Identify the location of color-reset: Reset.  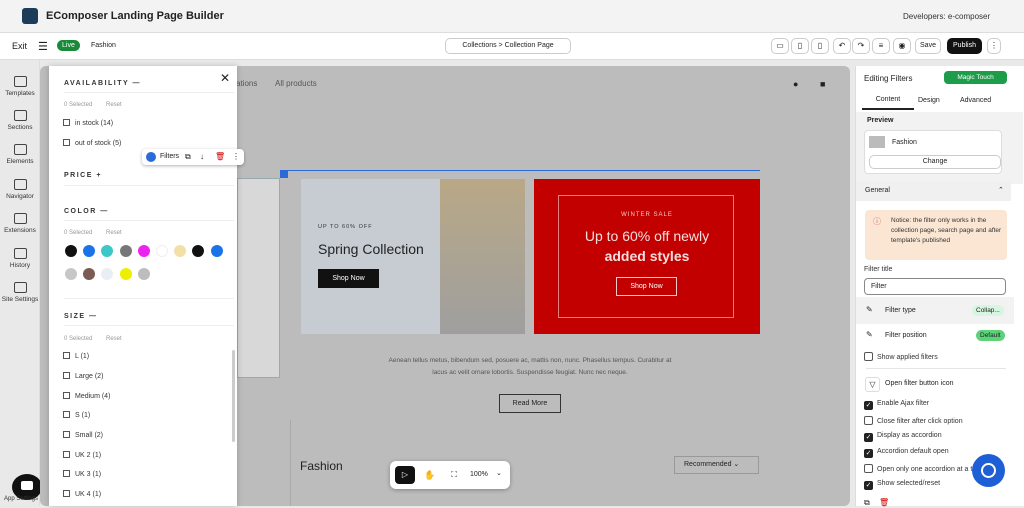
(114, 233).